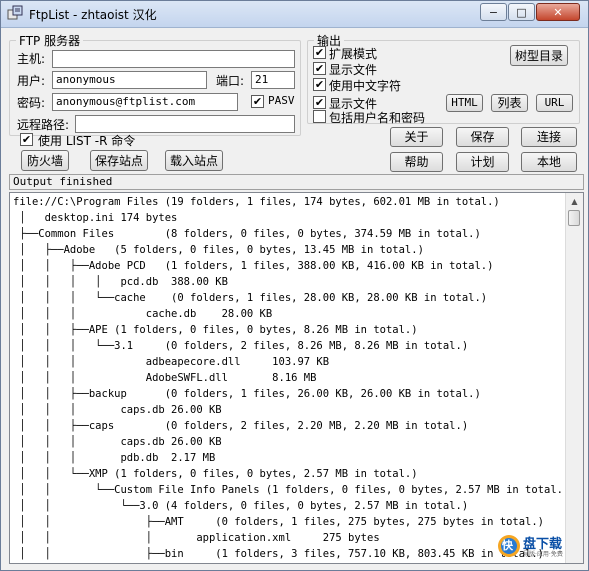 Image resolution: width=589 pixels, height=571 pixels. I want to click on pasv-checkbox: ✔, so click(257, 101).